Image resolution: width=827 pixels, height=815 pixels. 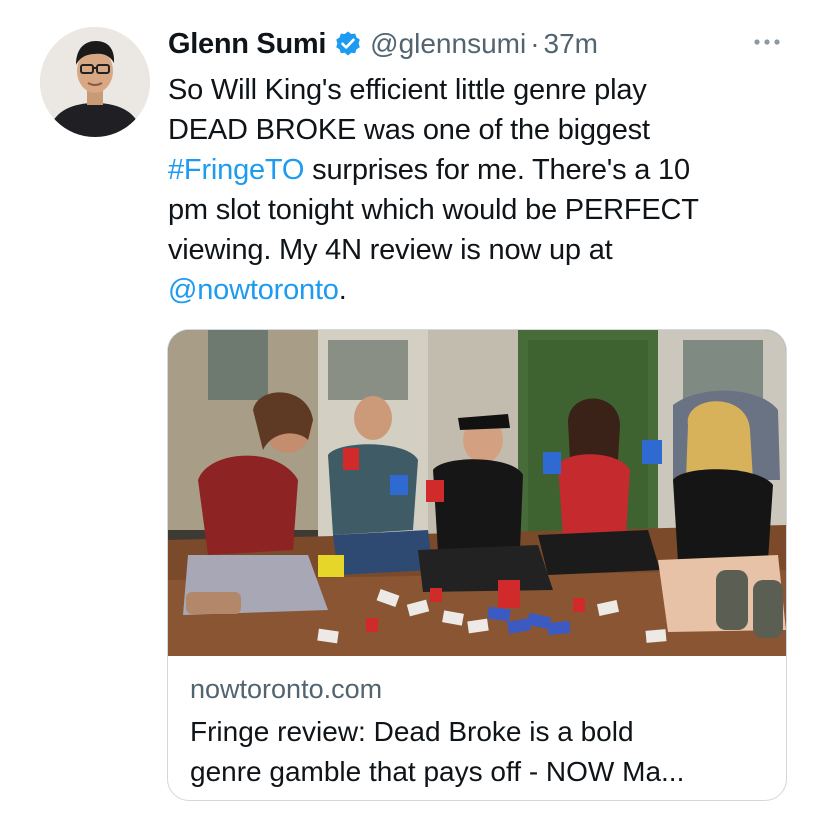 I want to click on tweet-timestamp: 37m, so click(x=571, y=44).